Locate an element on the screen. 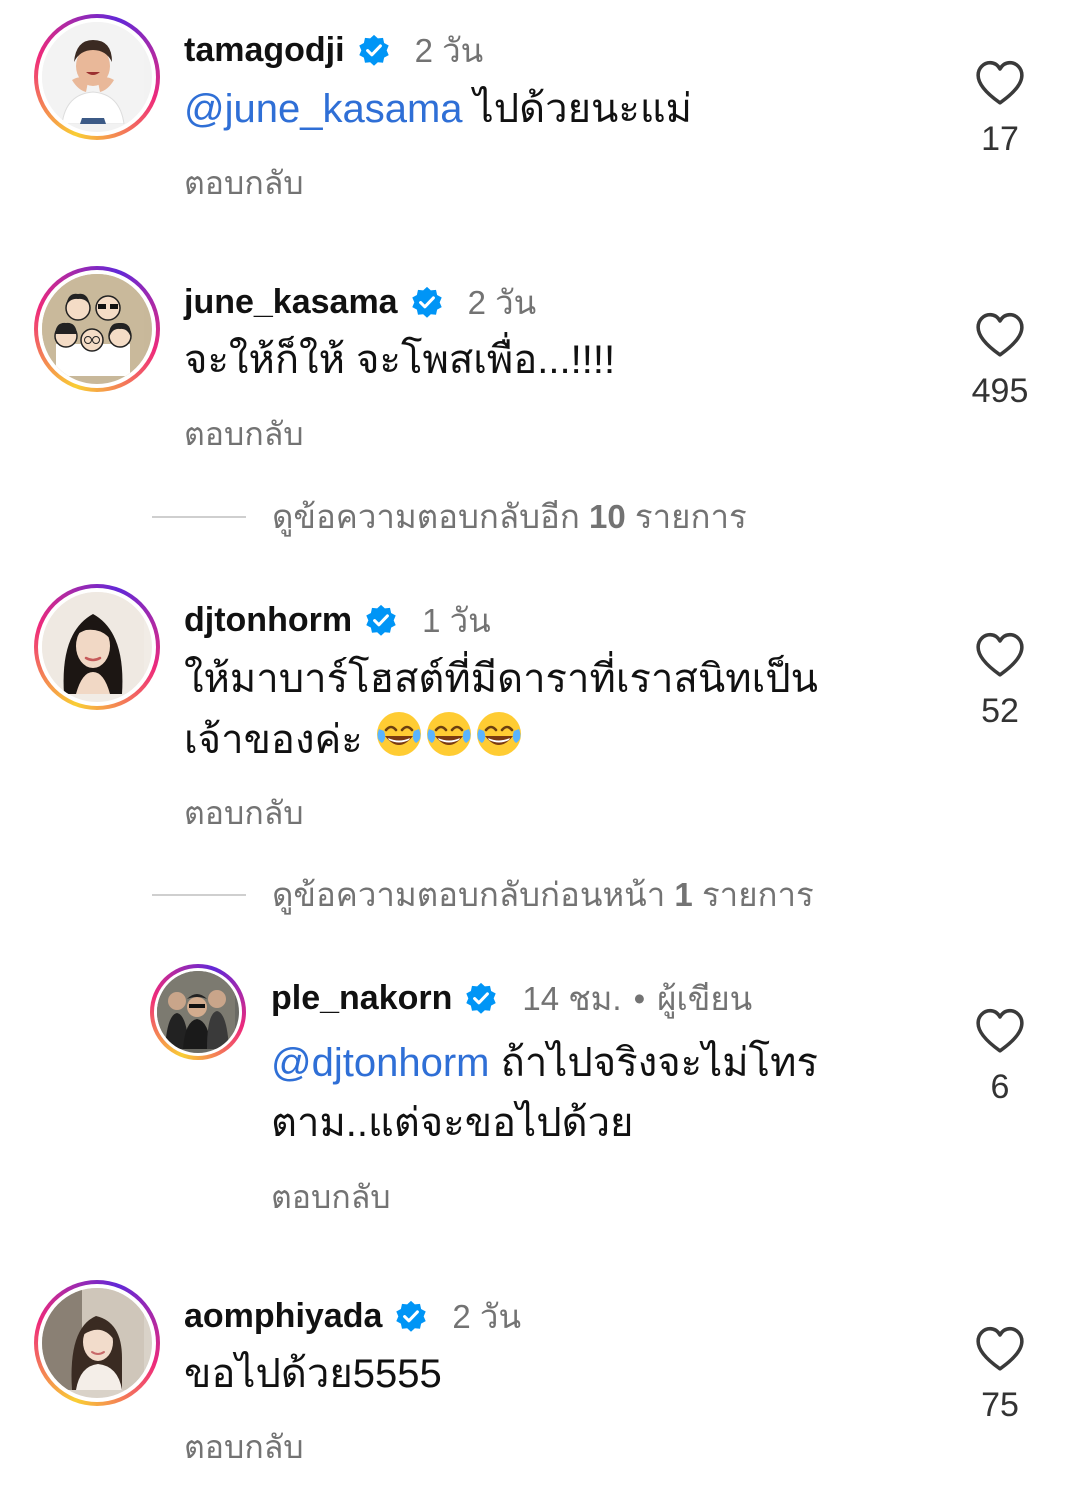 This screenshot has width=1079, height=1508. comment-text: @june_kasama ไปด้วยนะแม่ is located at coordinates (438, 109).